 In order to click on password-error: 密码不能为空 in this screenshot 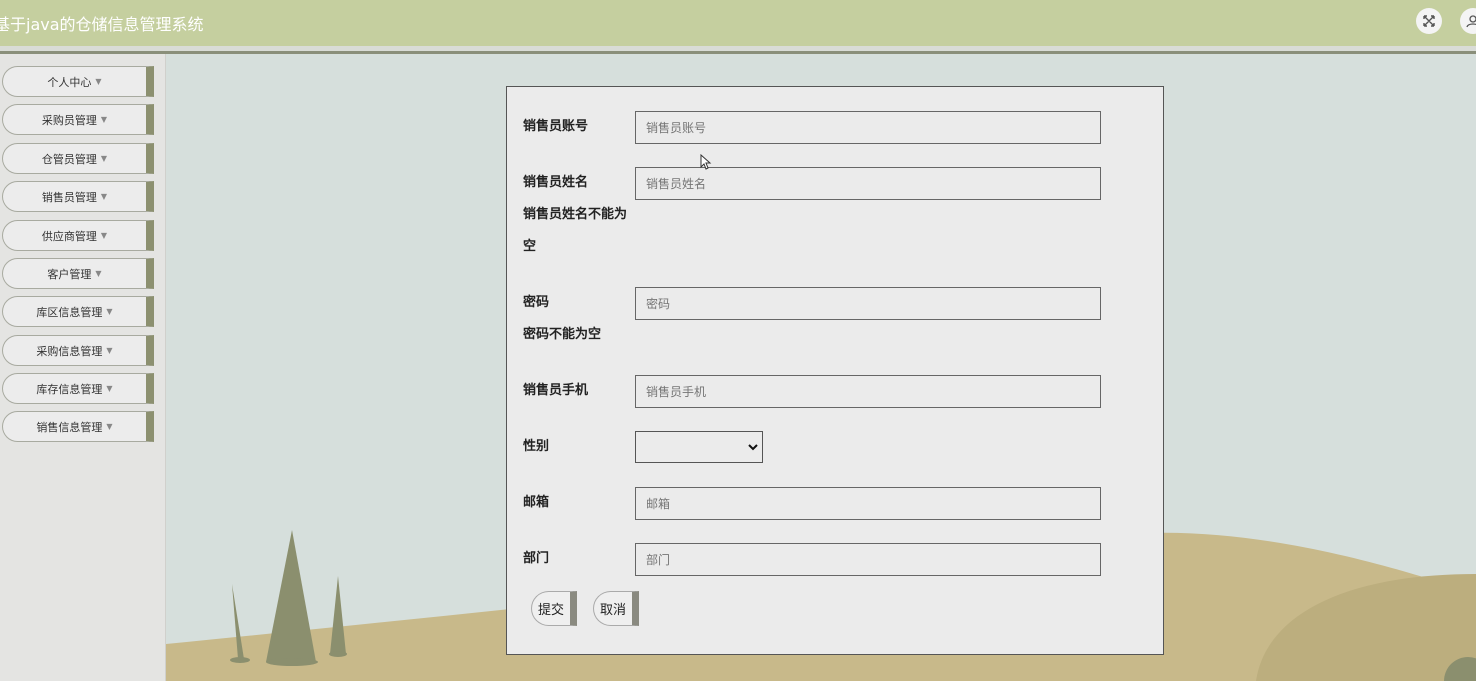, I will do `click(562, 334)`.